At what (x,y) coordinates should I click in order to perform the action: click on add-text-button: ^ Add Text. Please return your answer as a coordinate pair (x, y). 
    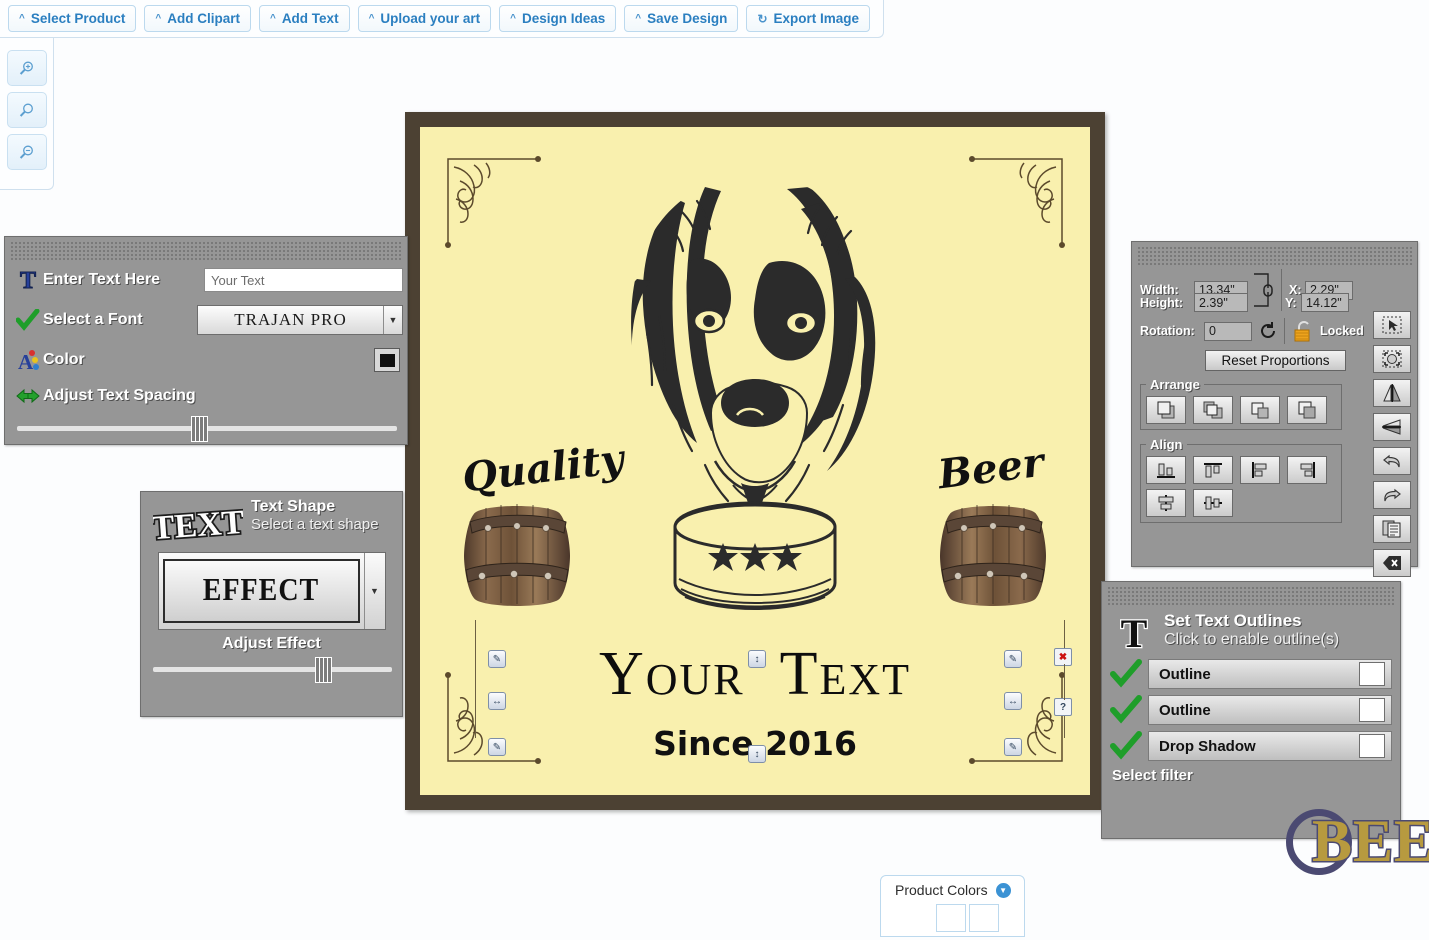
    Looking at the image, I should click on (304, 18).